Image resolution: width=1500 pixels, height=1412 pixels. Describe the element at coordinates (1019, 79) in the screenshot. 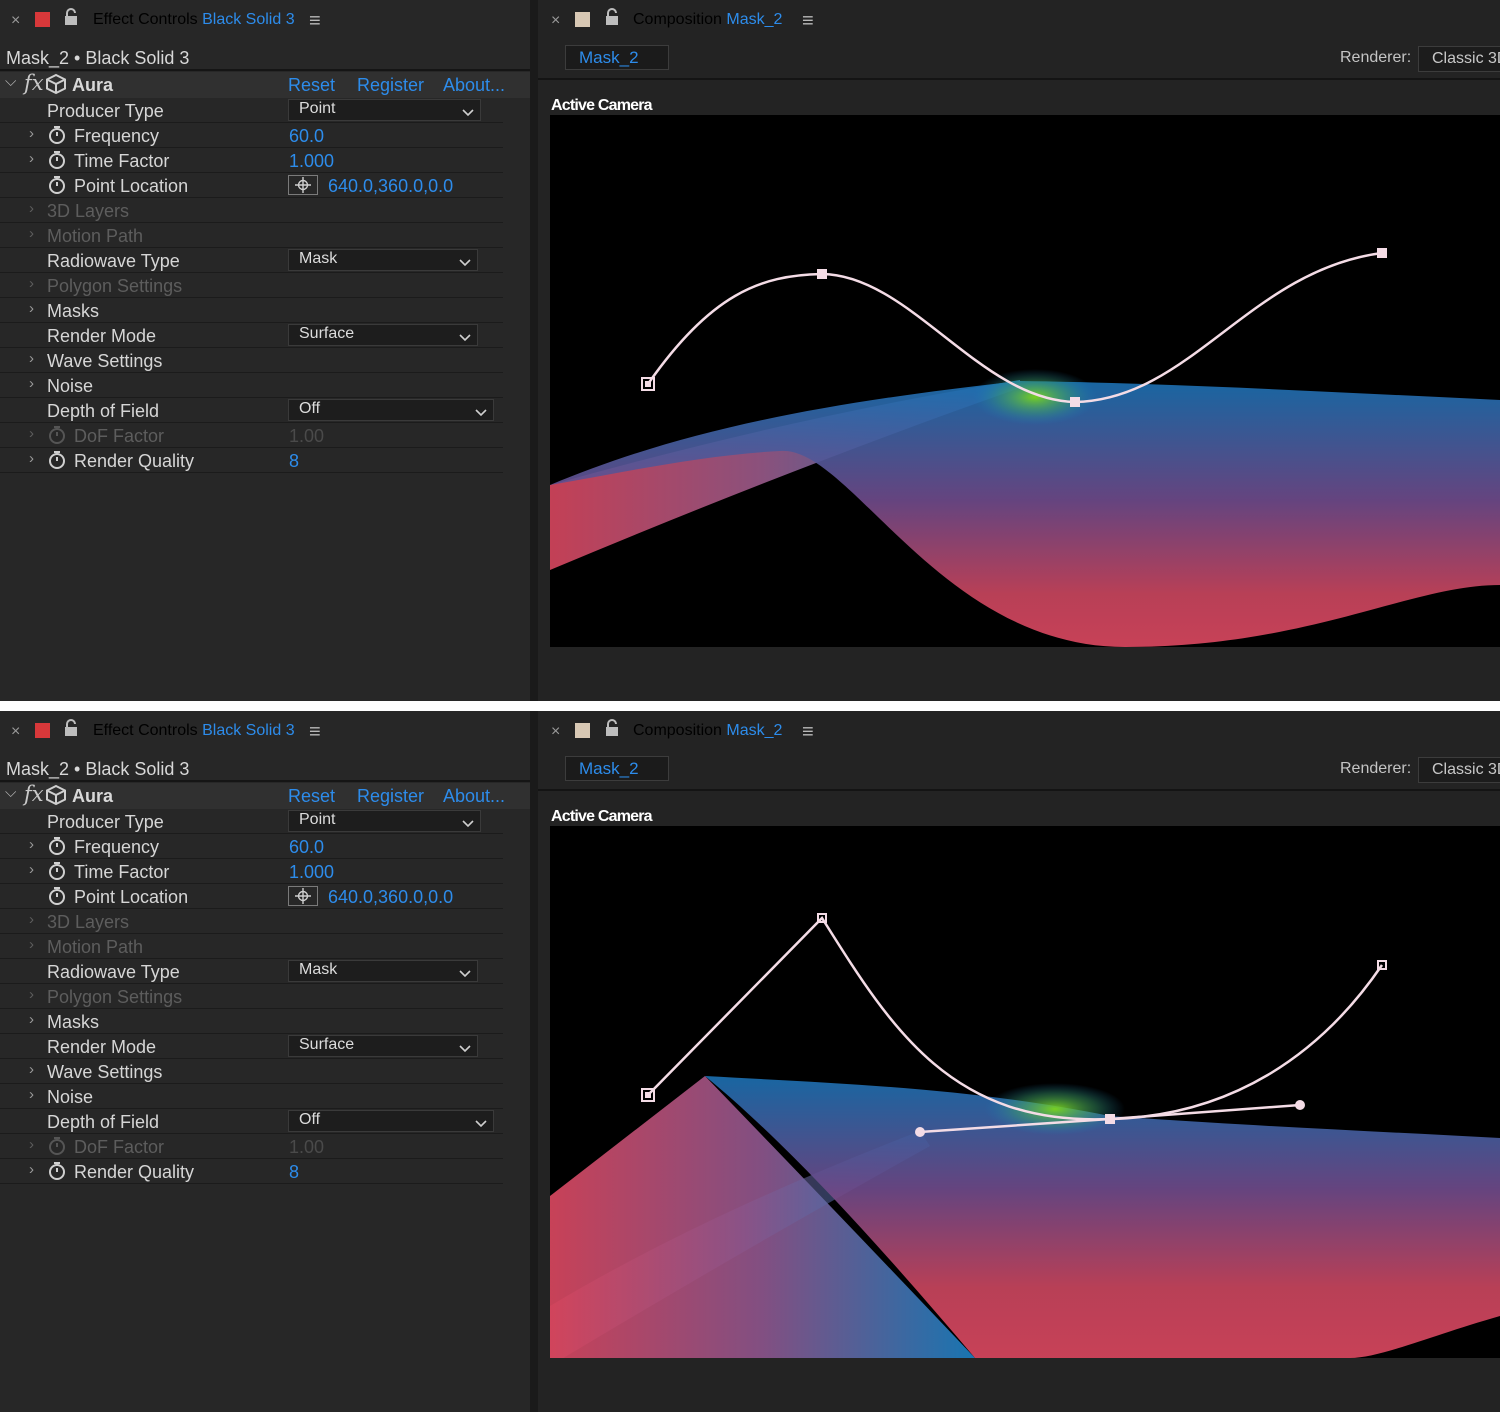

I see `divider` at that location.